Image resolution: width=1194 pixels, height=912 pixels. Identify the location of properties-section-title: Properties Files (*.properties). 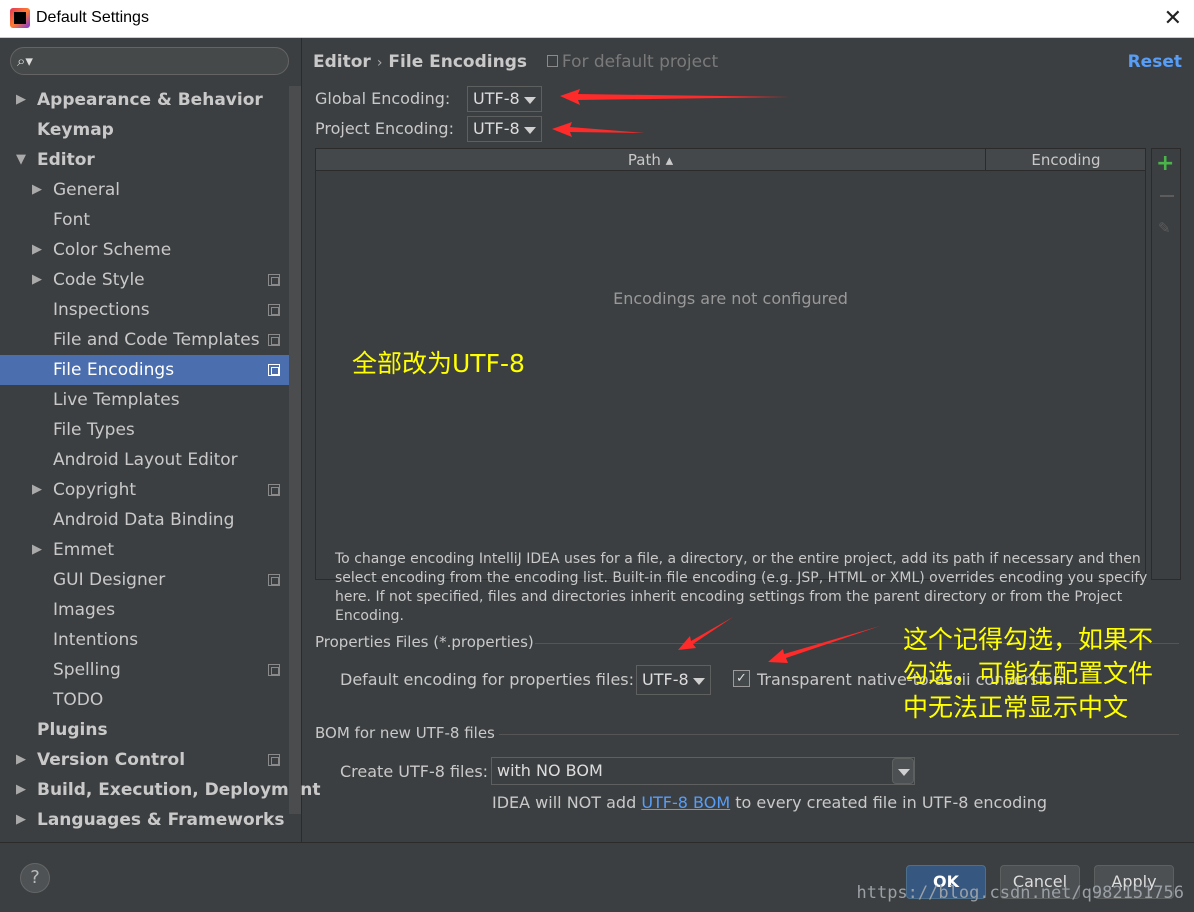
(424, 642).